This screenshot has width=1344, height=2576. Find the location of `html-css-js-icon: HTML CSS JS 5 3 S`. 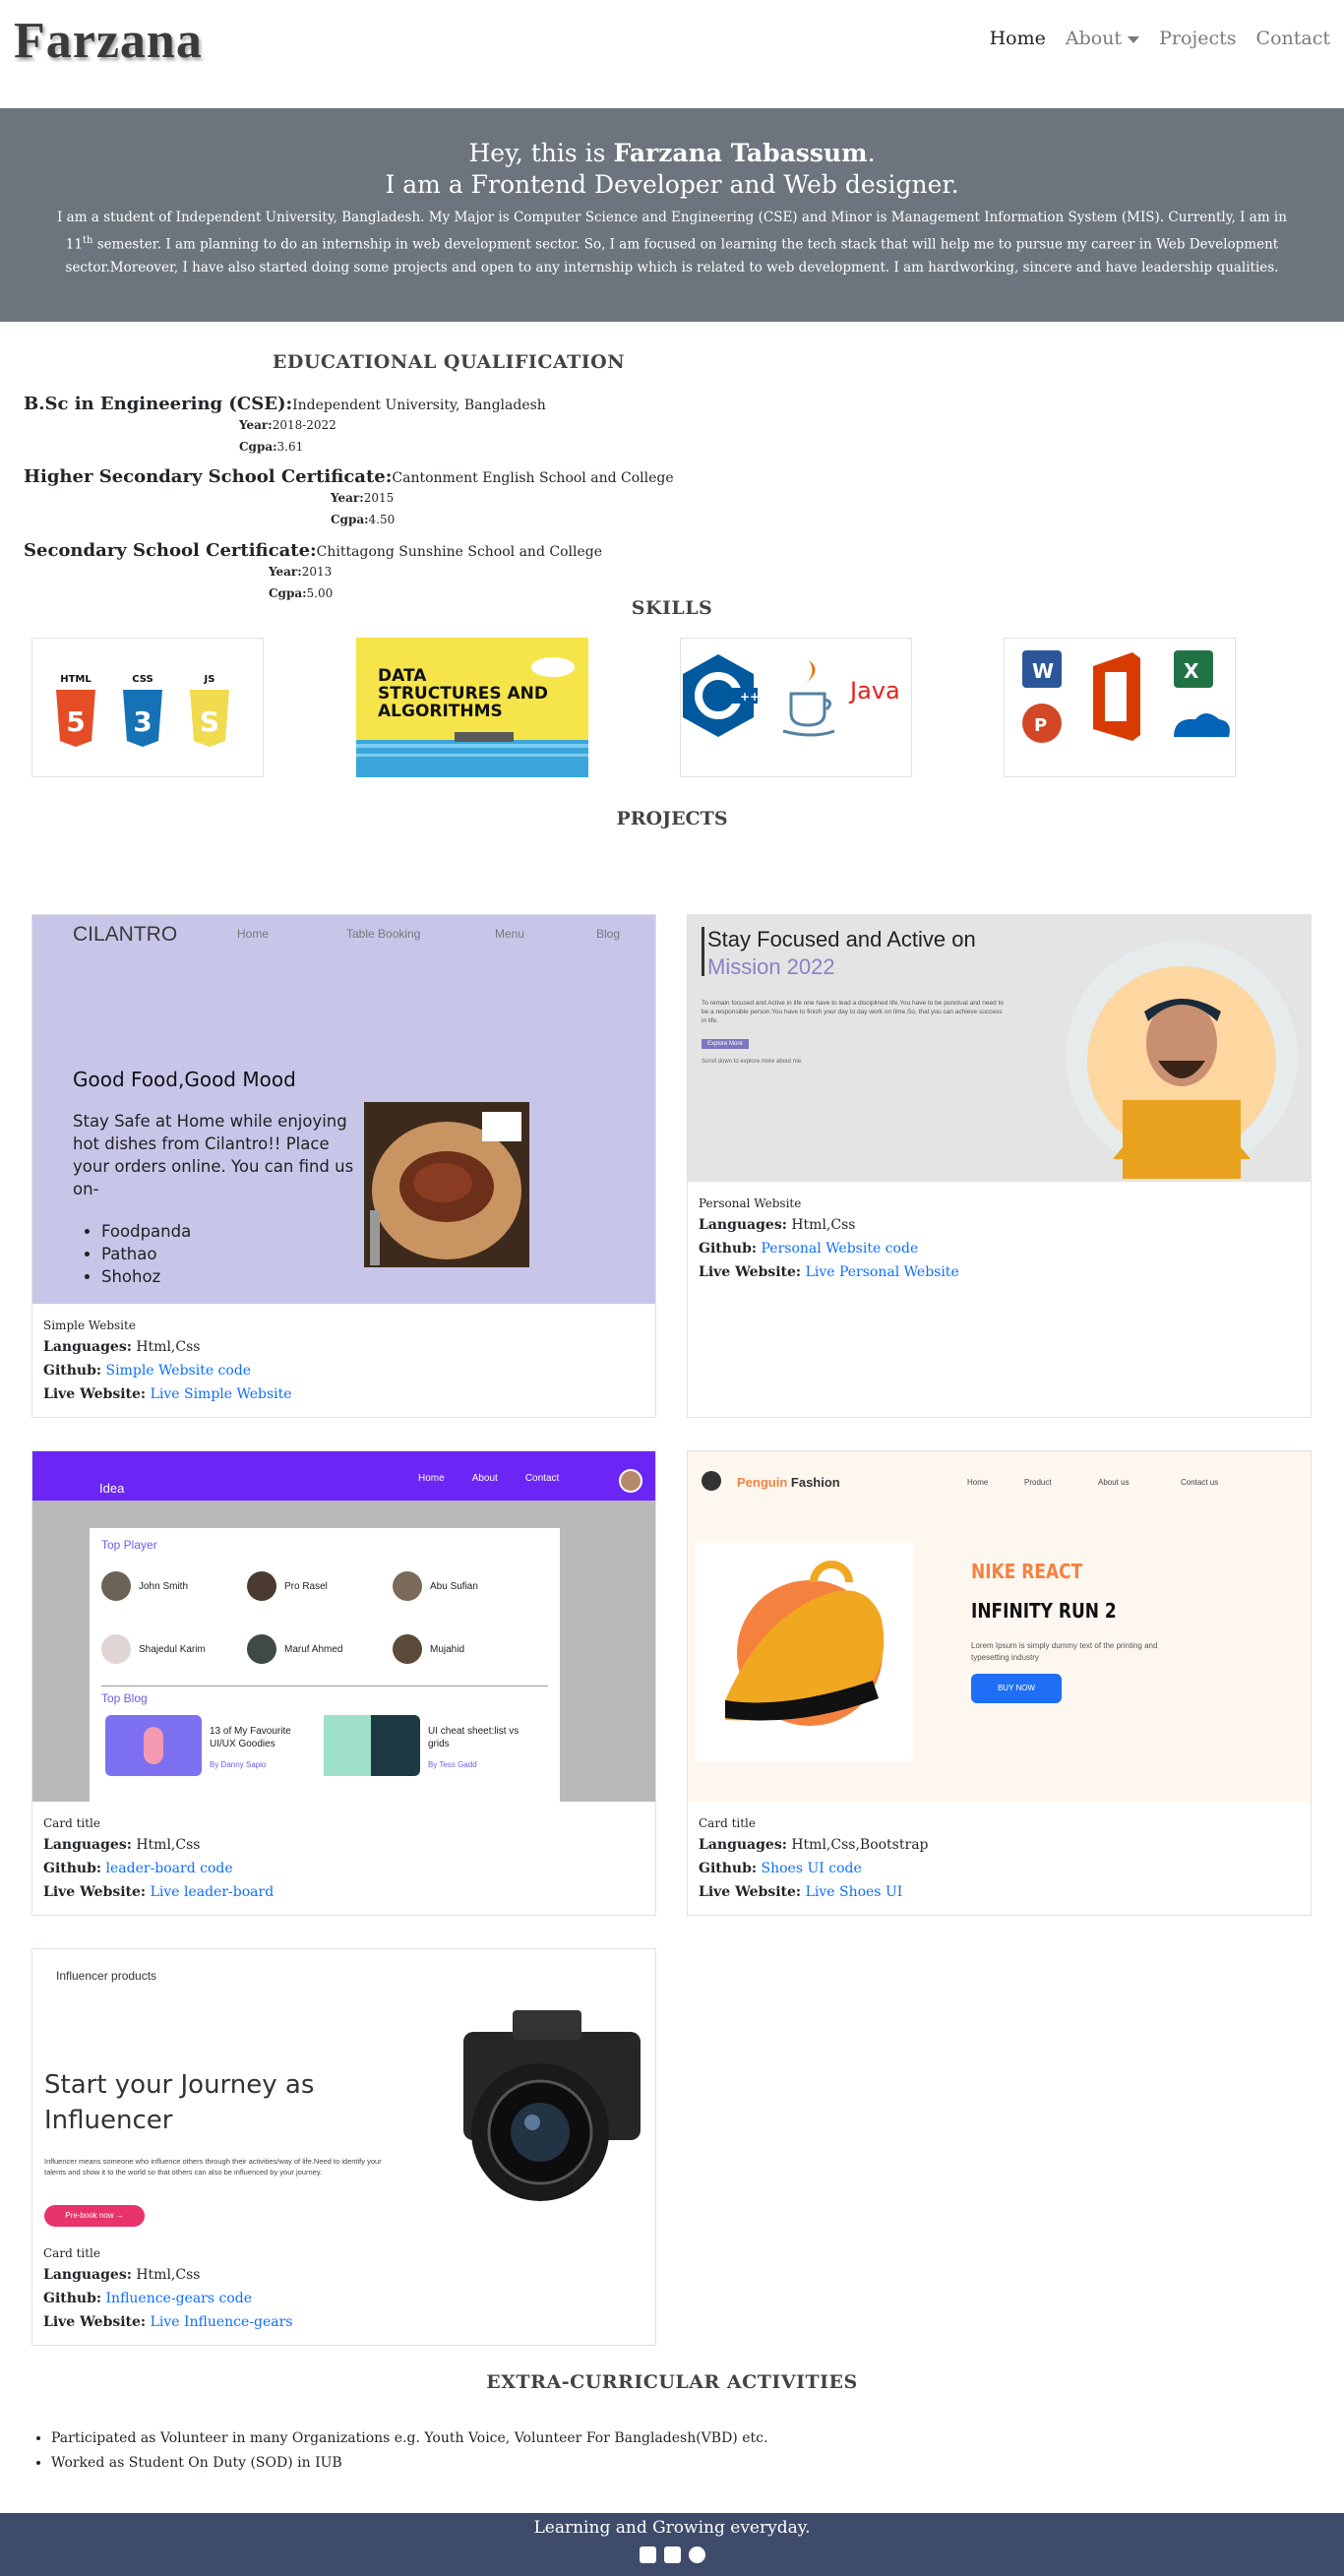

html-css-js-icon: HTML CSS JS 5 3 S is located at coordinates (143, 710).